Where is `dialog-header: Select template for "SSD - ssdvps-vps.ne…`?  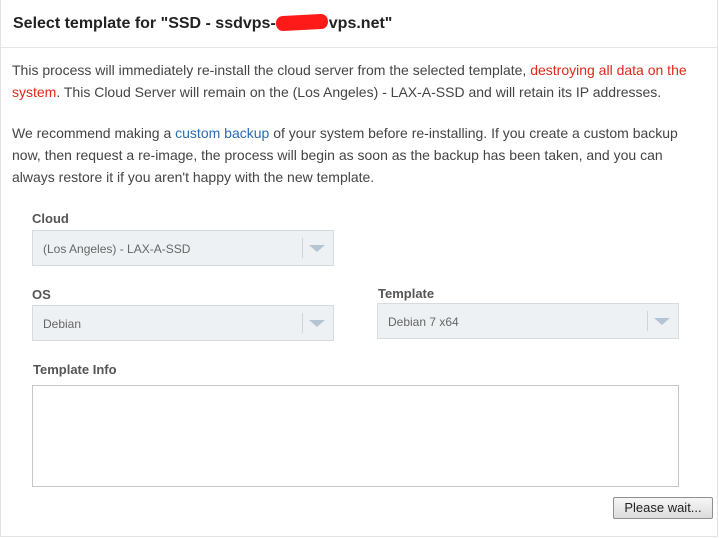
dialog-header: Select template for "SSD - ssdvps-vps.ne… is located at coordinates (359, 24).